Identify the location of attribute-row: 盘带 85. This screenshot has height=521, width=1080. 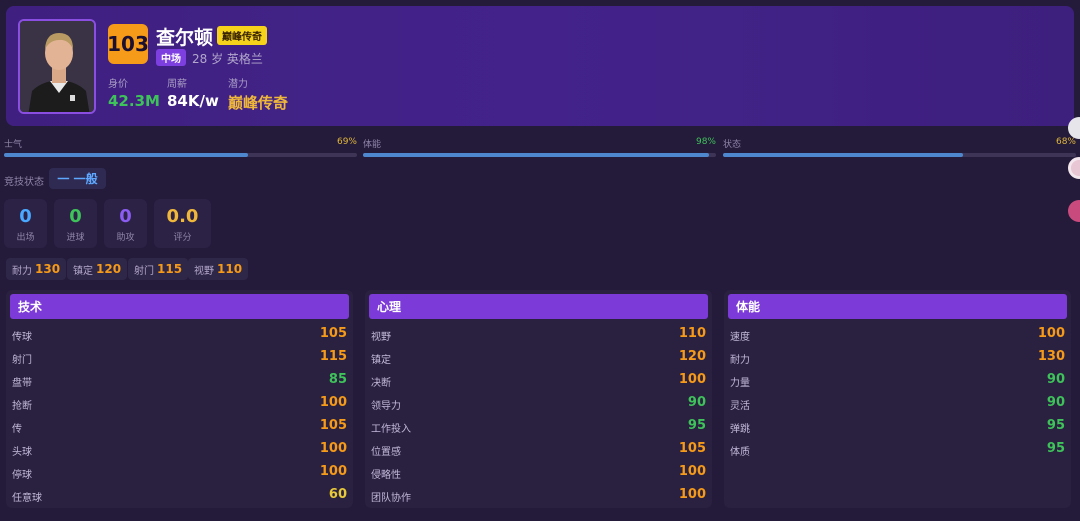
(179, 380).